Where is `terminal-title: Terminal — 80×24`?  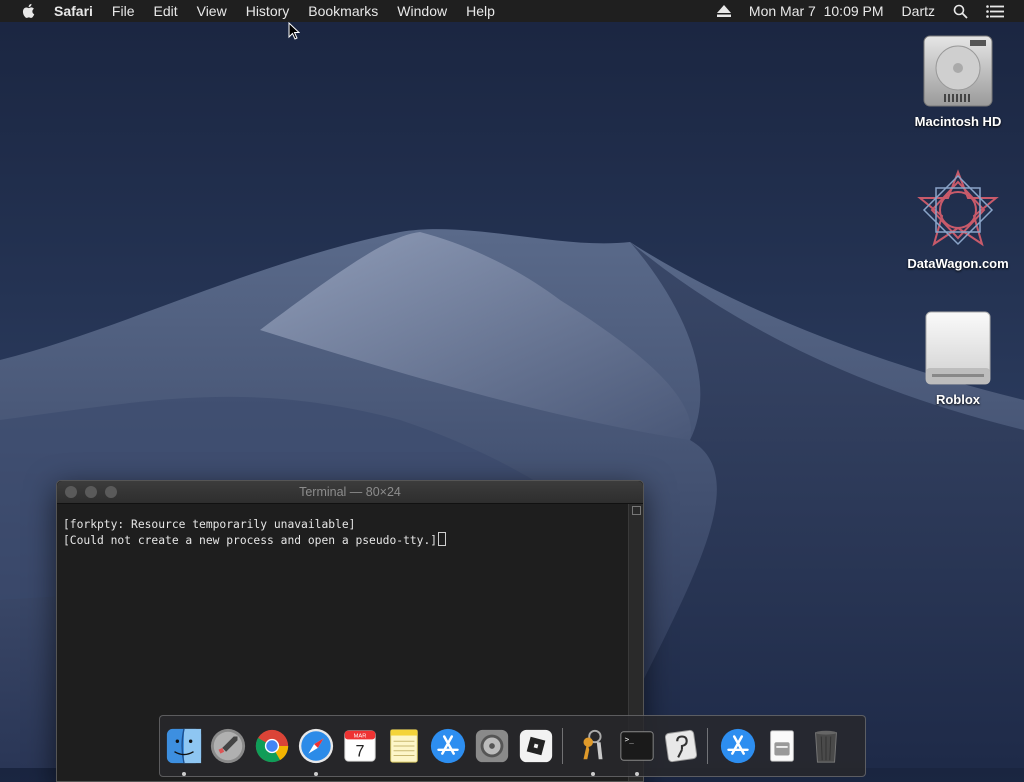 terminal-title: Terminal — 80×24 is located at coordinates (350, 492).